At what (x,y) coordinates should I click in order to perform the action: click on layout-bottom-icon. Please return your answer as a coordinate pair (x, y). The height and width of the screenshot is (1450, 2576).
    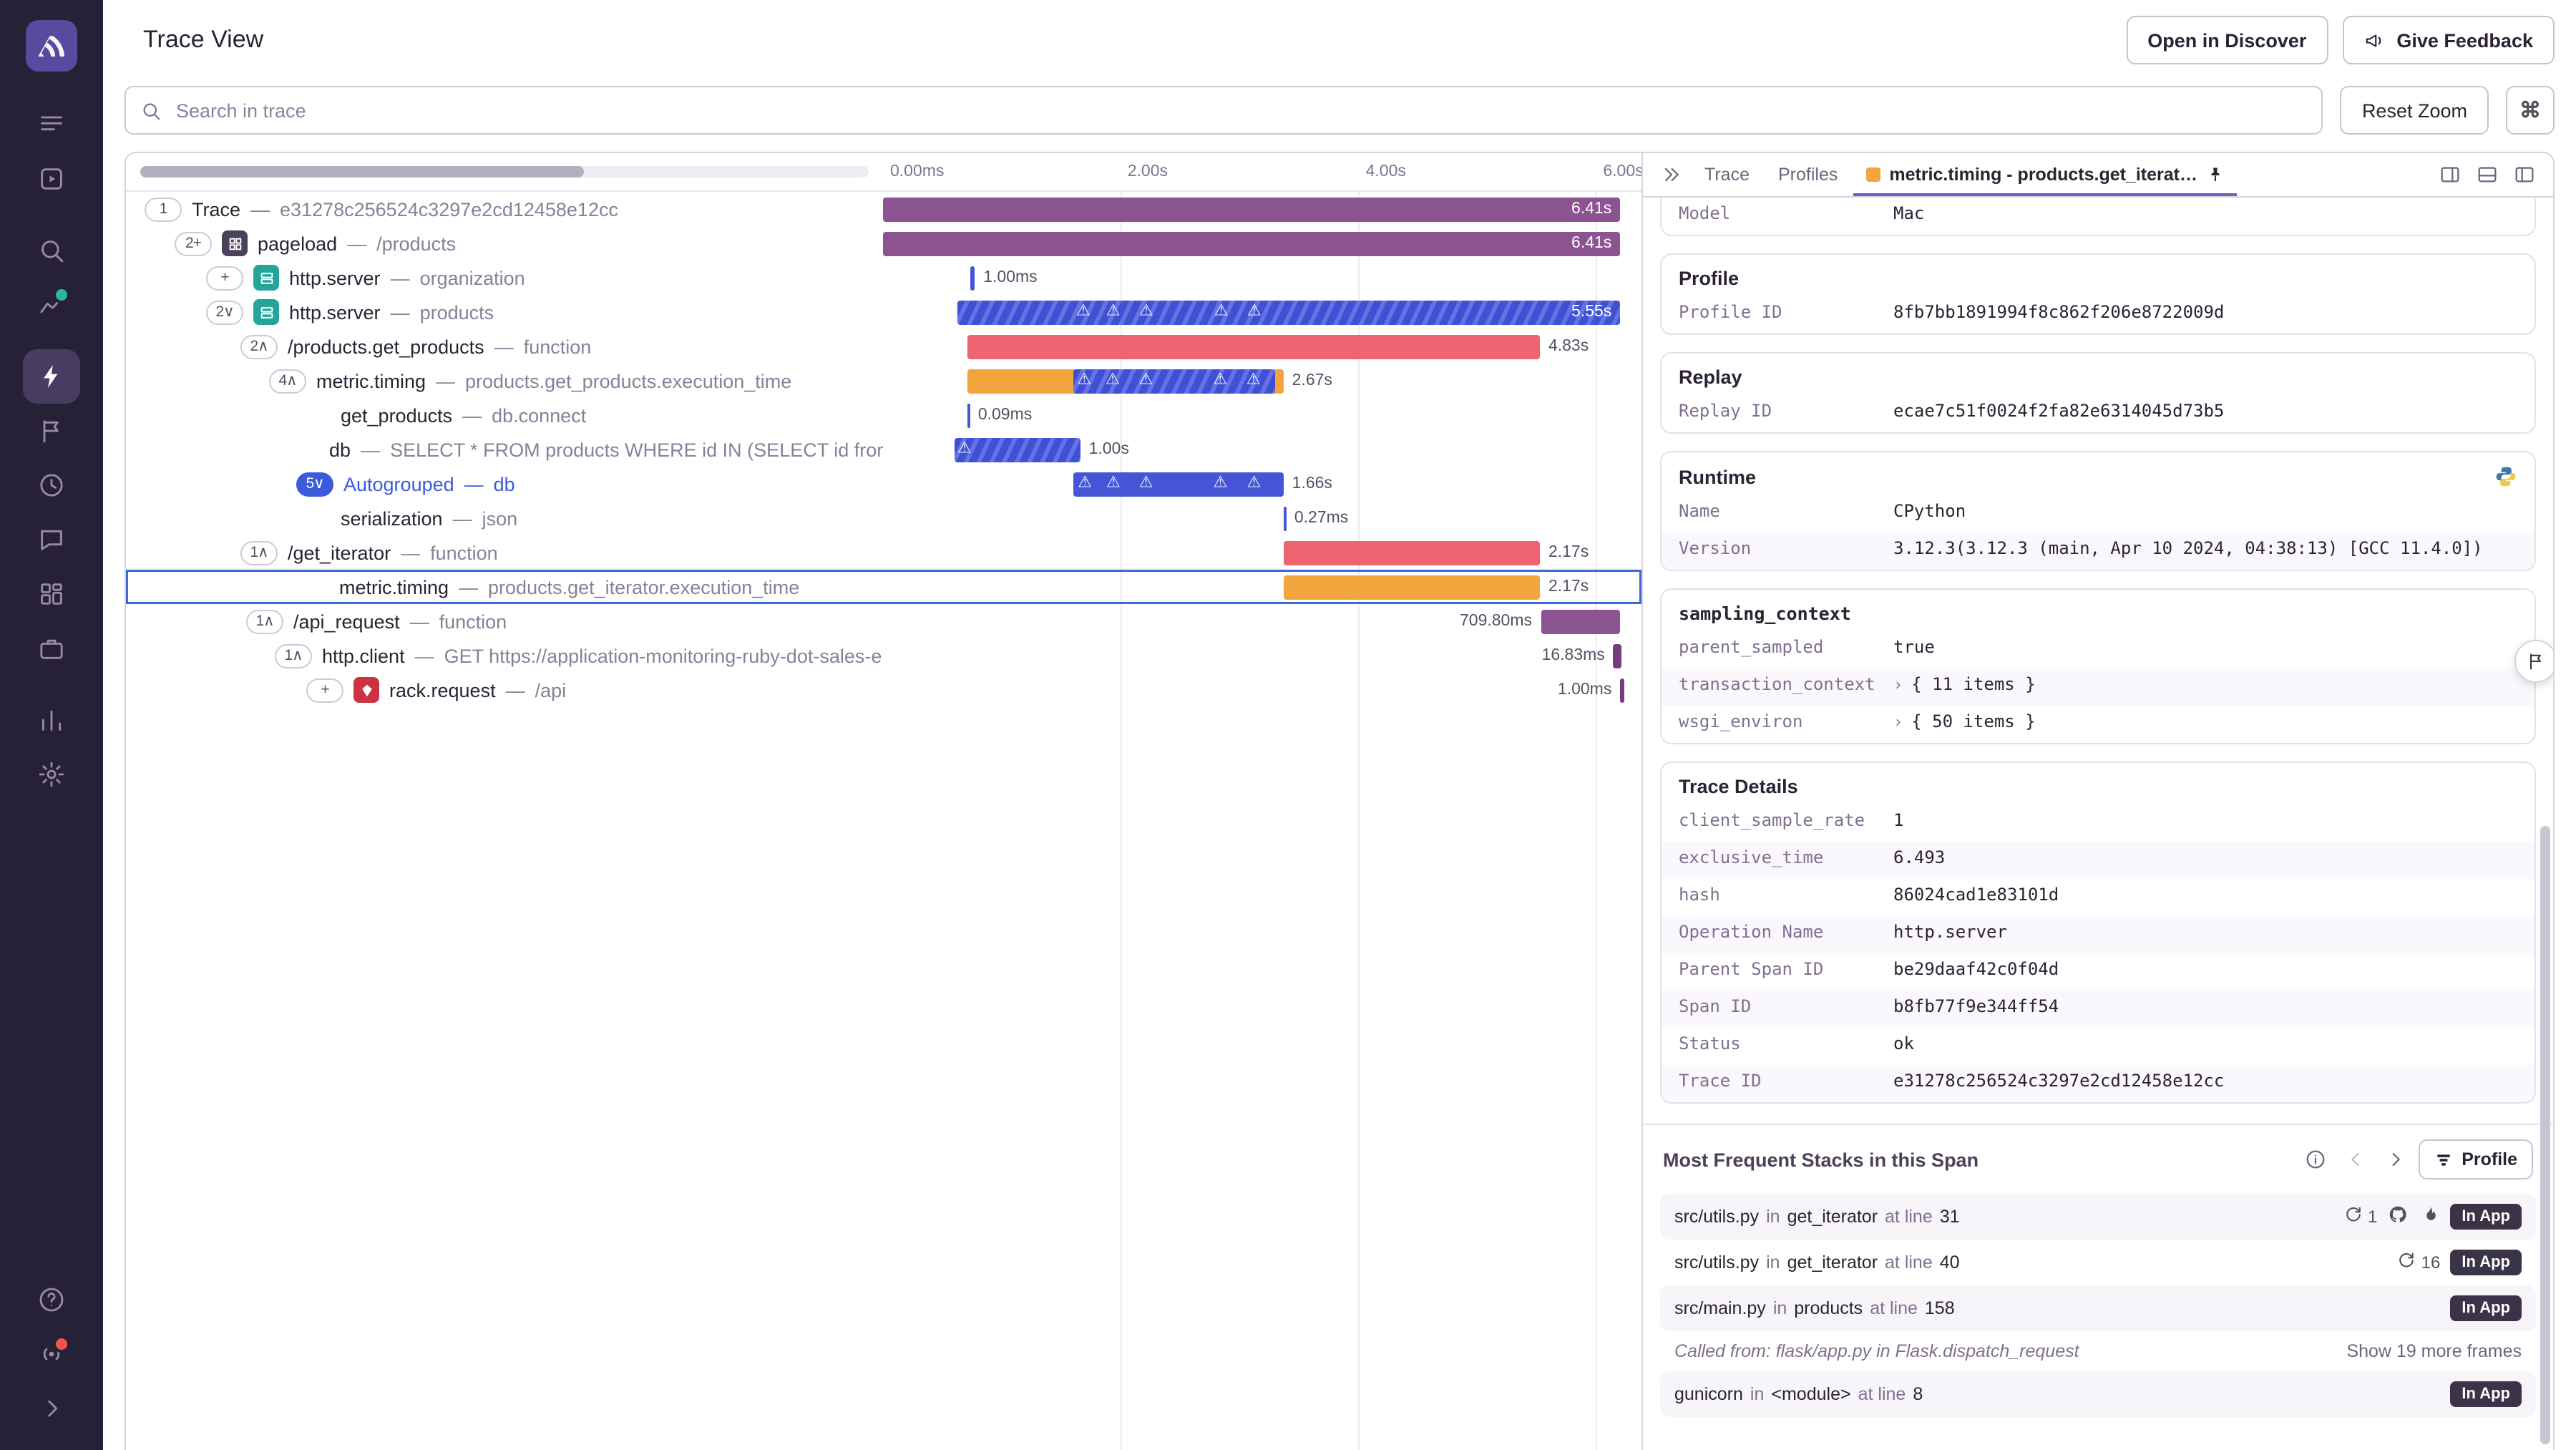
    Looking at the image, I should click on (2487, 174).